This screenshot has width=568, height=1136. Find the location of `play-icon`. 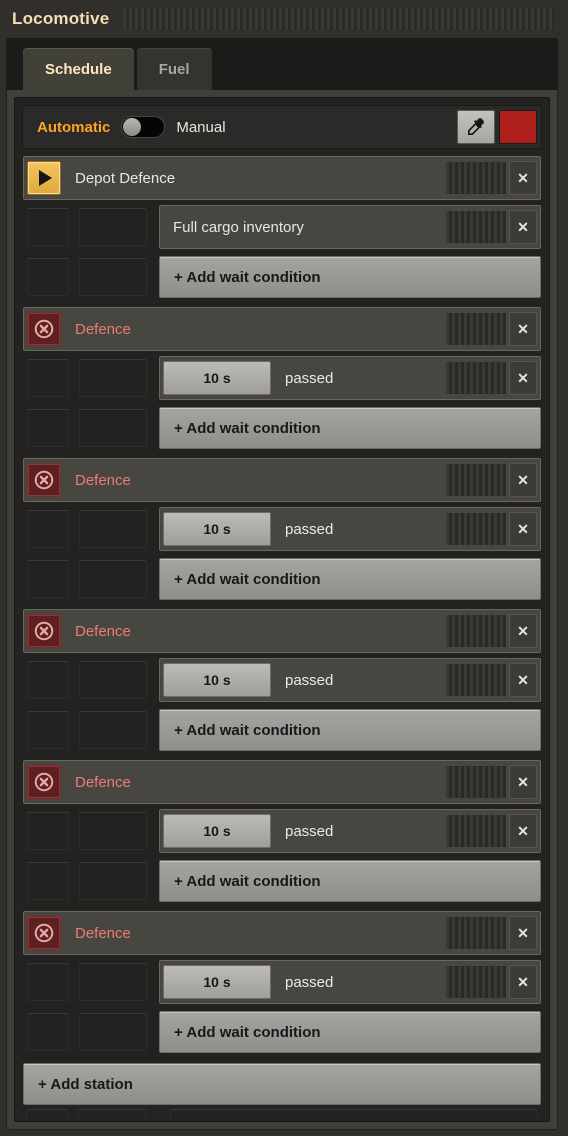

play-icon is located at coordinates (44, 178).